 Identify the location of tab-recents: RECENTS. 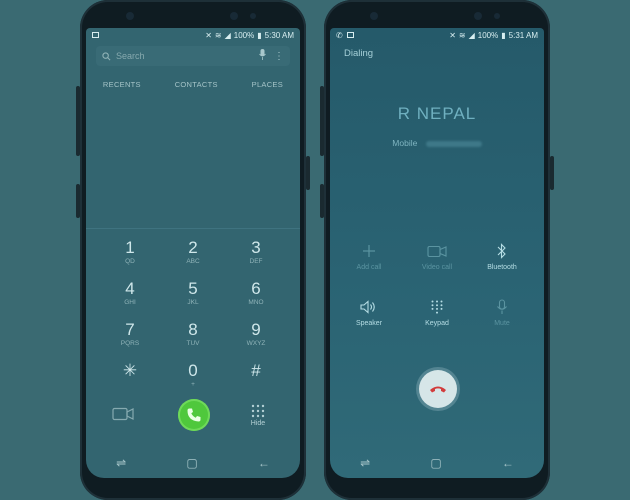
(122, 84).